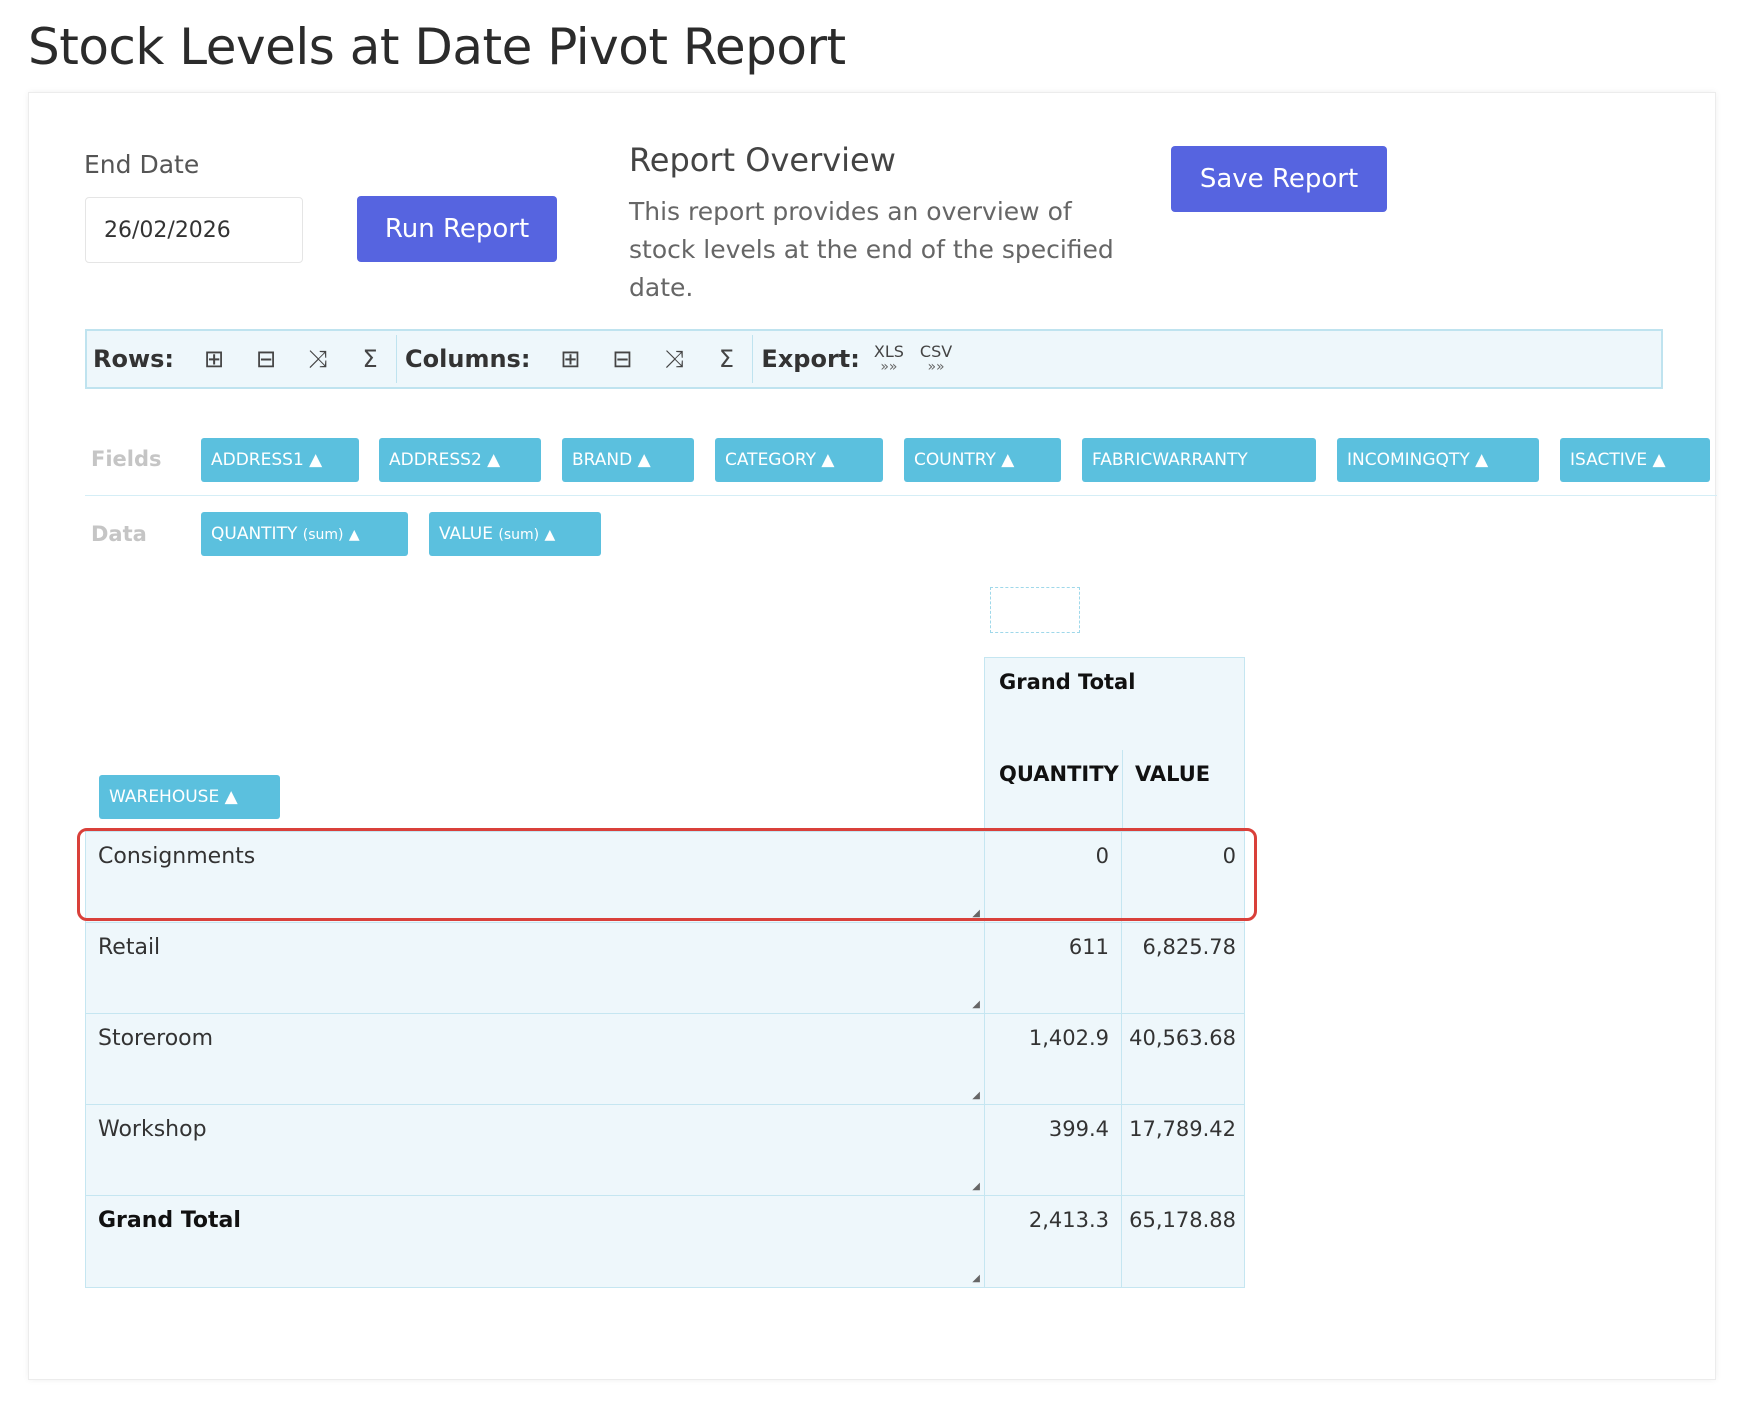 Image resolution: width=1740 pixels, height=1402 pixels. Describe the element at coordinates (1053, 1241) in the screenshot. I see `quantity-cell: 2,413.3` at that location.